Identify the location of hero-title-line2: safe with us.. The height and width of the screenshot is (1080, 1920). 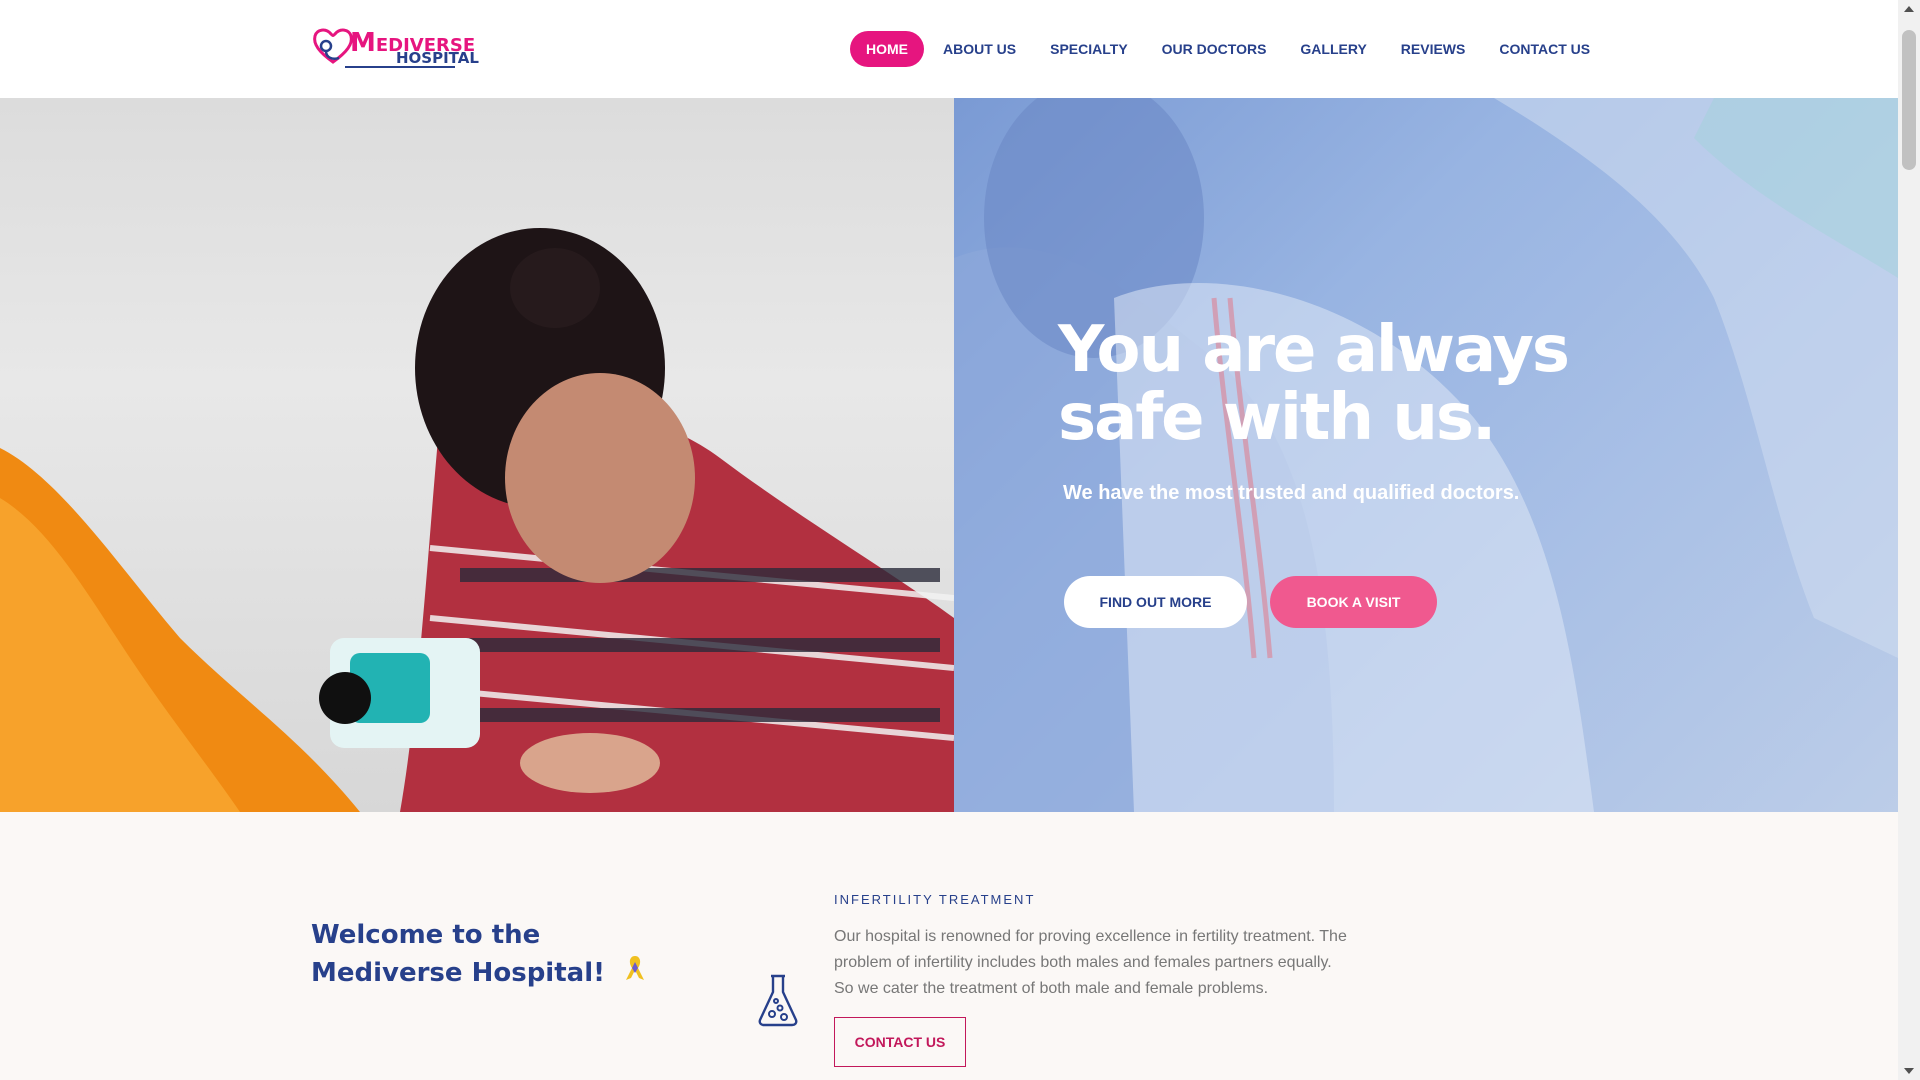
(1277, 418).